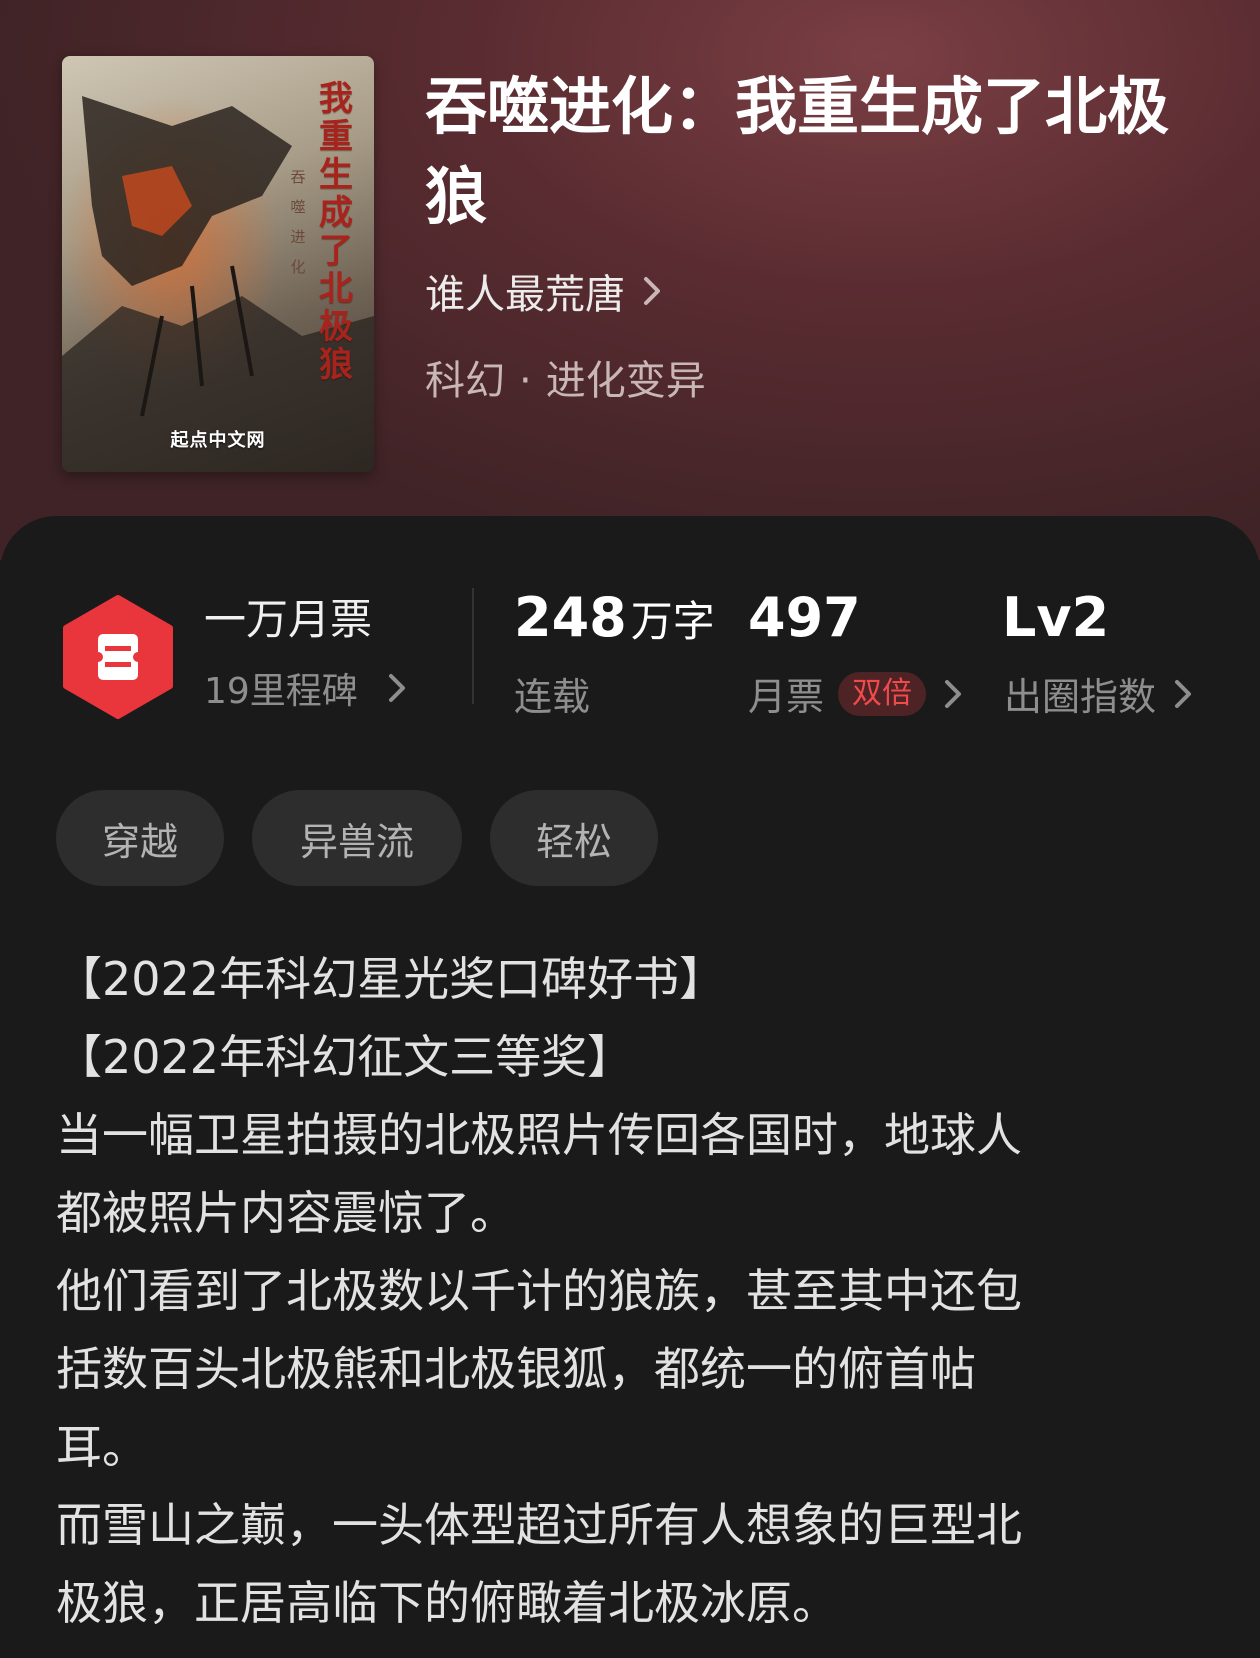 This screenshot has width=1260, height=1658. Describe the element at coordinates (516, 1369) in the screenshot. I see `description-line: 括数百头北极熊和北极银狐，都统一的俯首帖` at that location.